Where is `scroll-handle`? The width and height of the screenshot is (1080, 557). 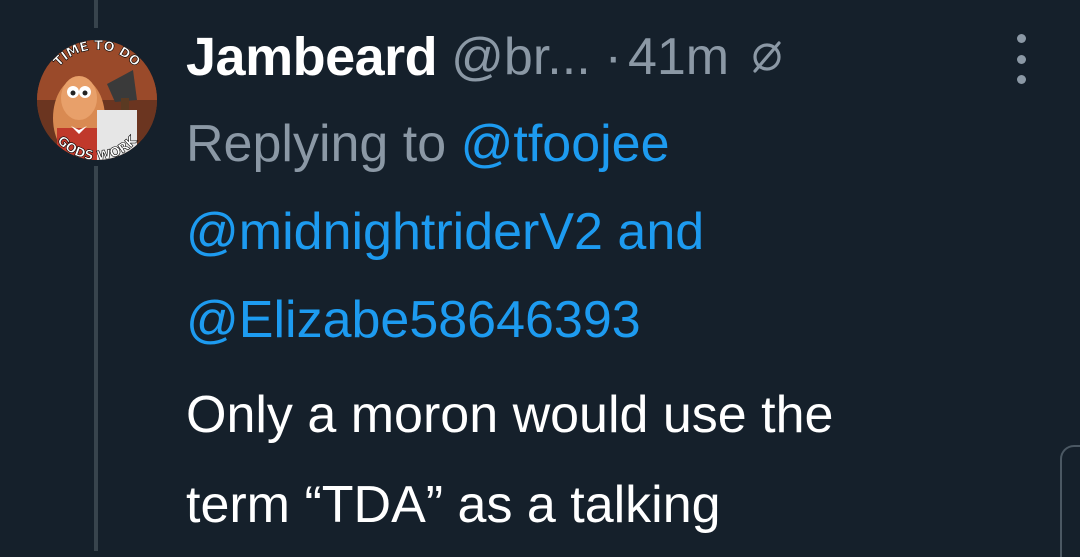 scroll-handle is located at coordinates (1070, 501).